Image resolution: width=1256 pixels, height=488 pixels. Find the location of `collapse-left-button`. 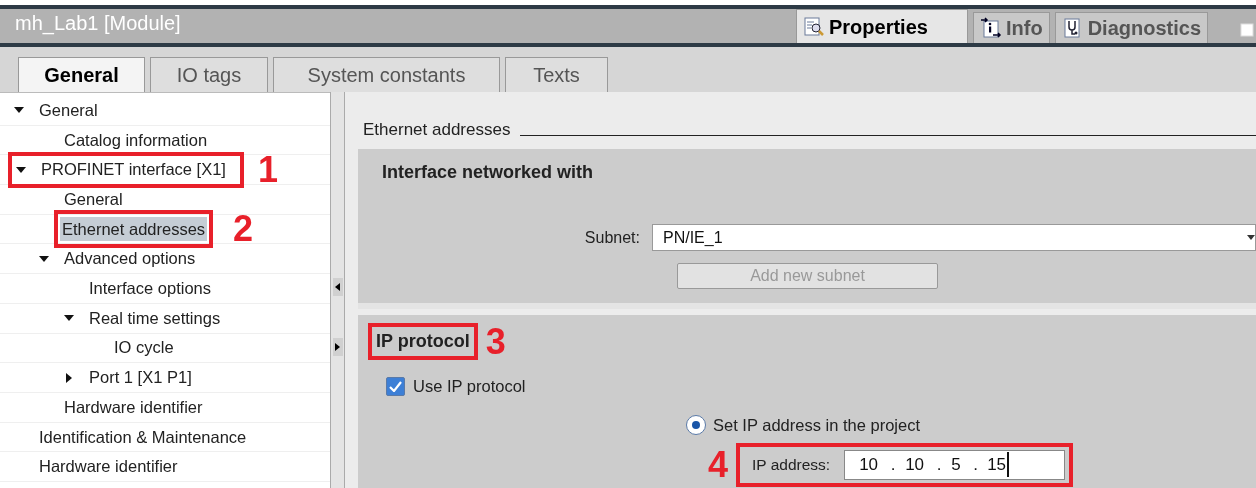

collapse-left-button is located at coordinates (337, 287).